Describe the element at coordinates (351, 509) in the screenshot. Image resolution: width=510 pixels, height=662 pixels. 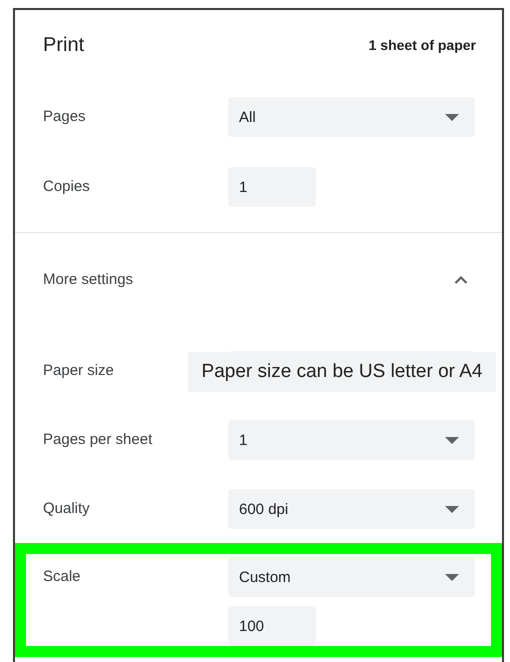
I see `dropdown: 600 dpi` at that location.